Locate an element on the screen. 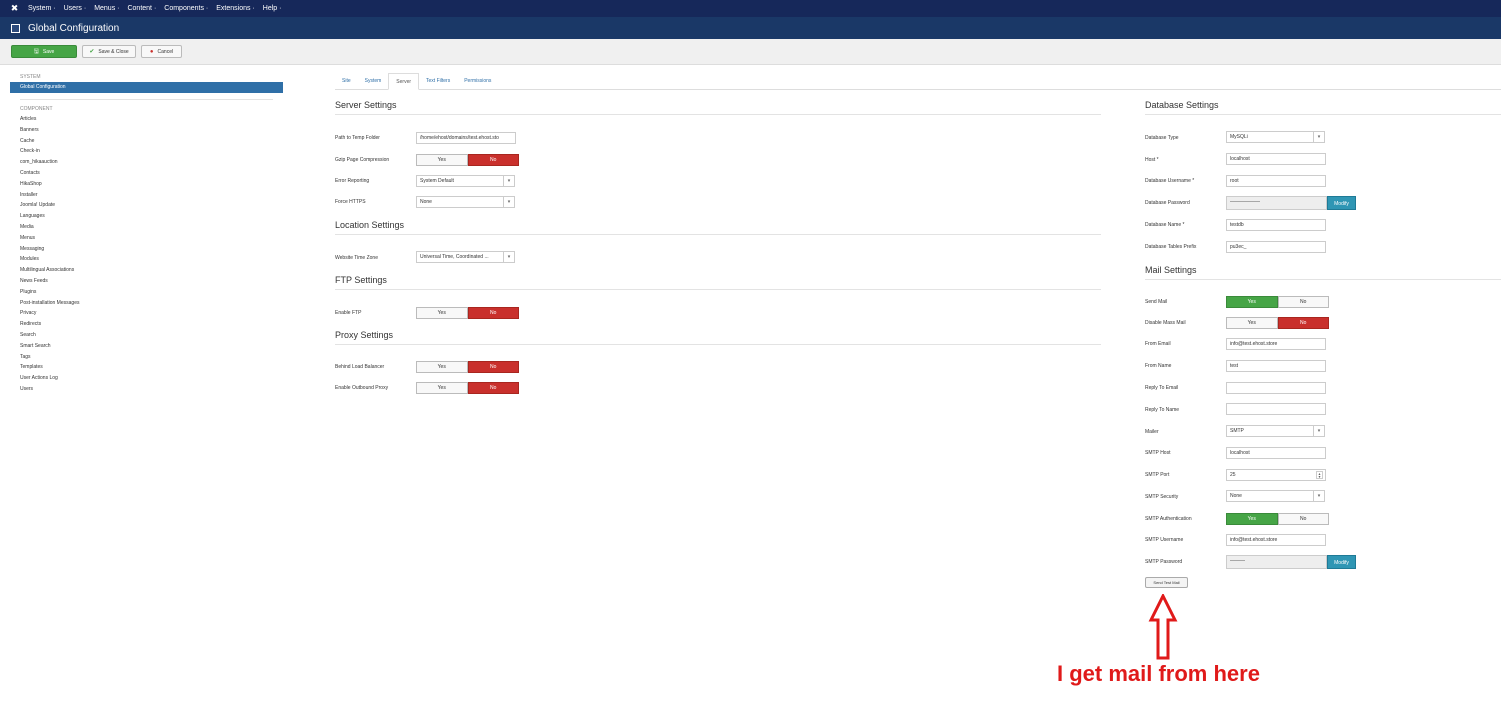  cancel-button: ● Cancel is located at coordinates (161, 51).